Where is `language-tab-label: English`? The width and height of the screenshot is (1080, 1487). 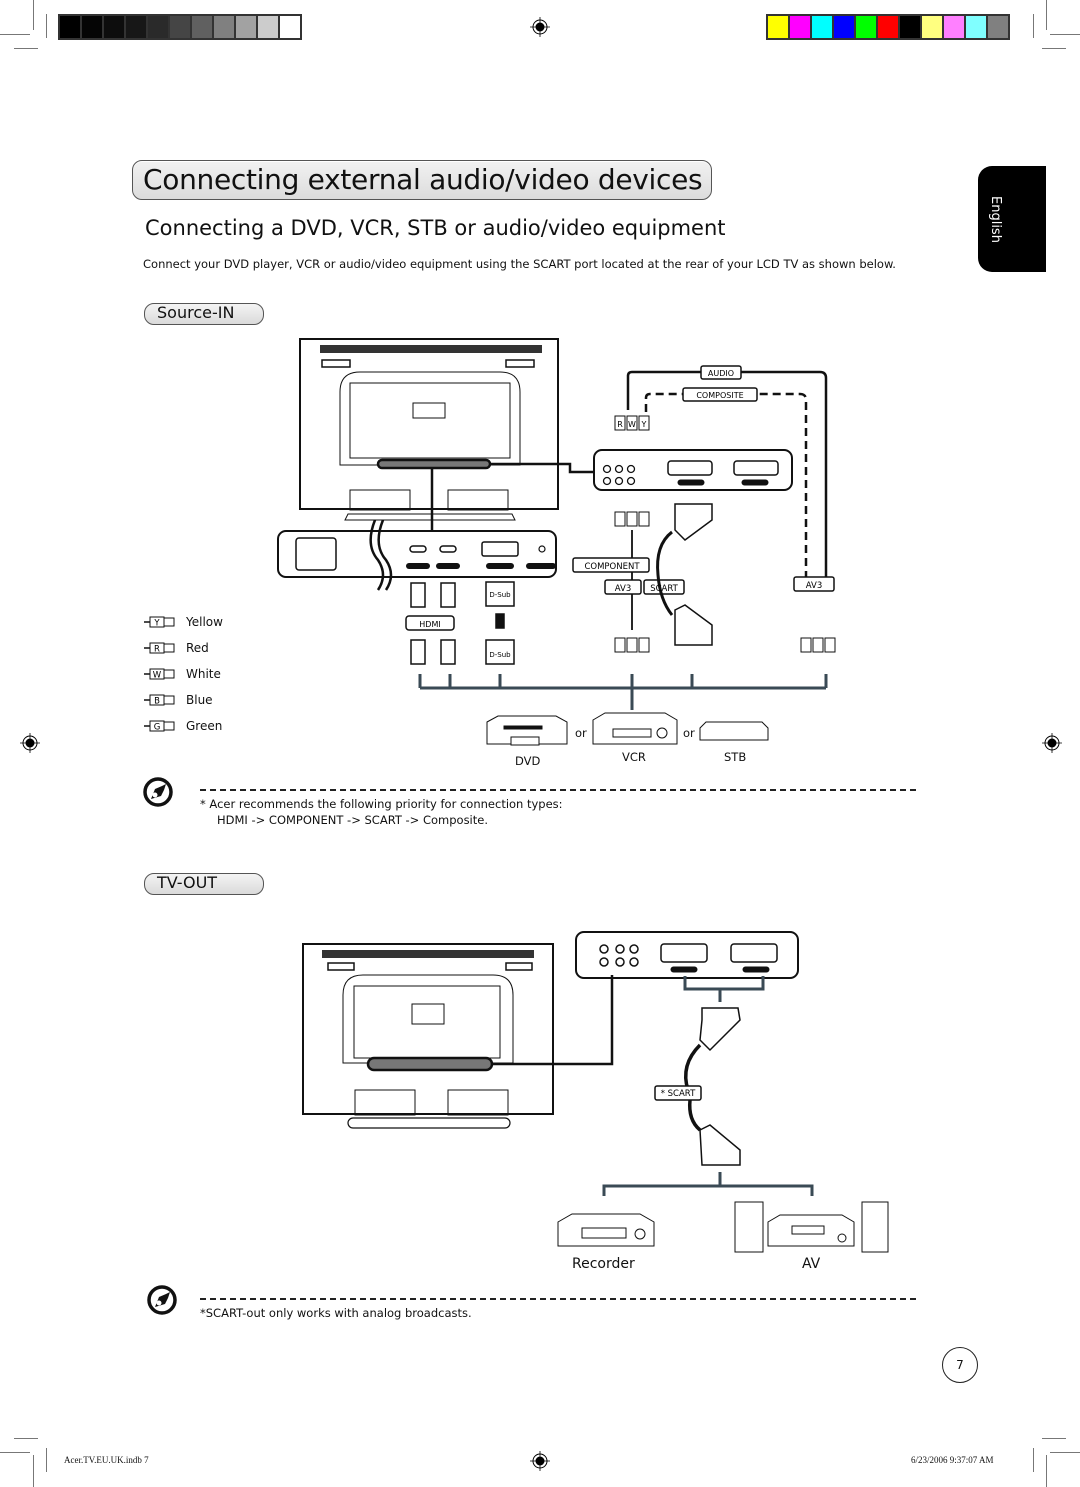 language-tab-label: English is located at coordinates (995, 219).